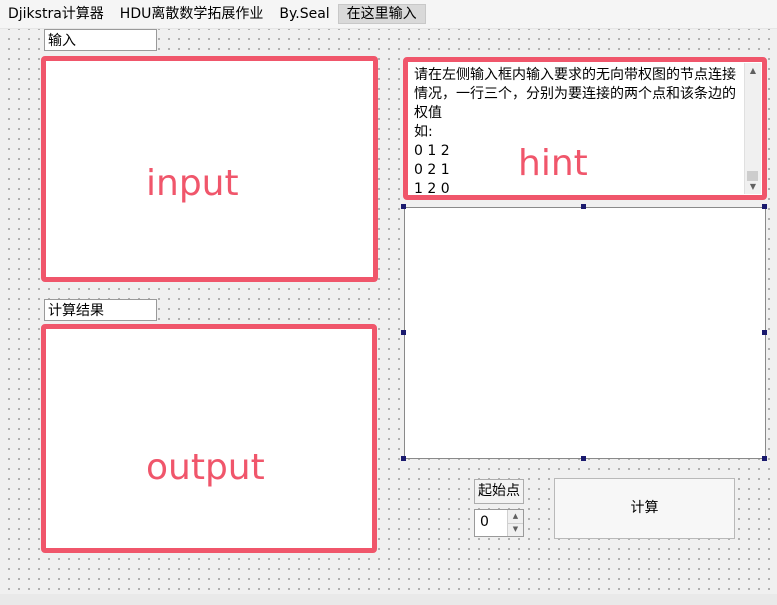 The image size is (777, 605). Describe the element at coordinates (304, 14) in the screenshot. I see `menu-item-author: By.Seal` at that location.